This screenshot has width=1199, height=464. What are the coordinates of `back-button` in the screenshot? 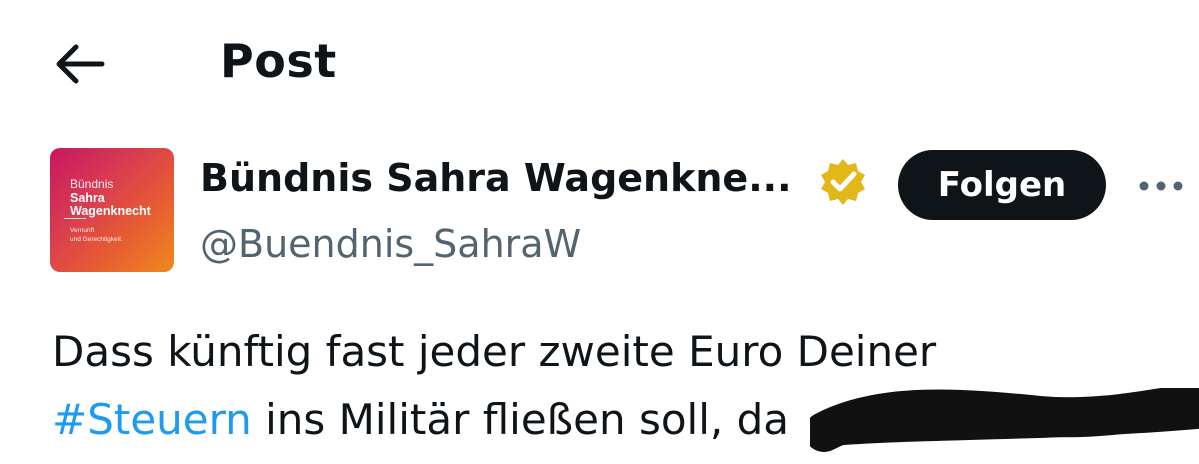 It's located at (80, 64).